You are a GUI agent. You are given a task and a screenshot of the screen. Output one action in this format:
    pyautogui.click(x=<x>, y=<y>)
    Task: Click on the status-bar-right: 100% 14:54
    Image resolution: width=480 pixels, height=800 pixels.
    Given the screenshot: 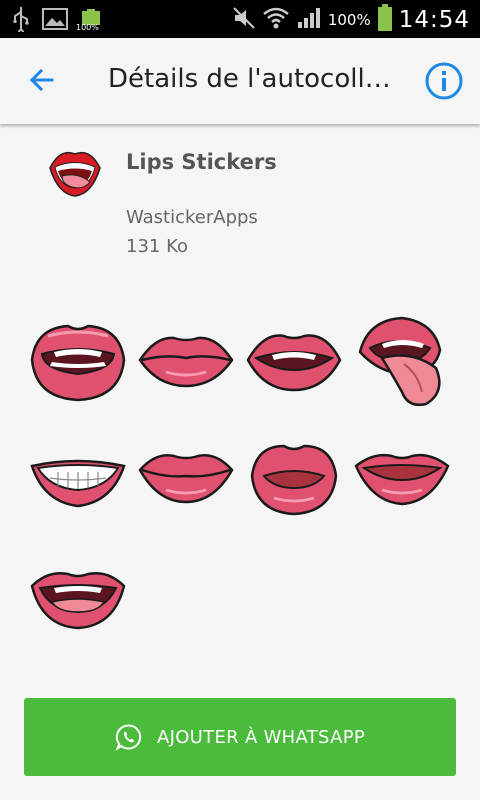 What is the action you would take?
    pyautogui.click(x=351, y=20)
    